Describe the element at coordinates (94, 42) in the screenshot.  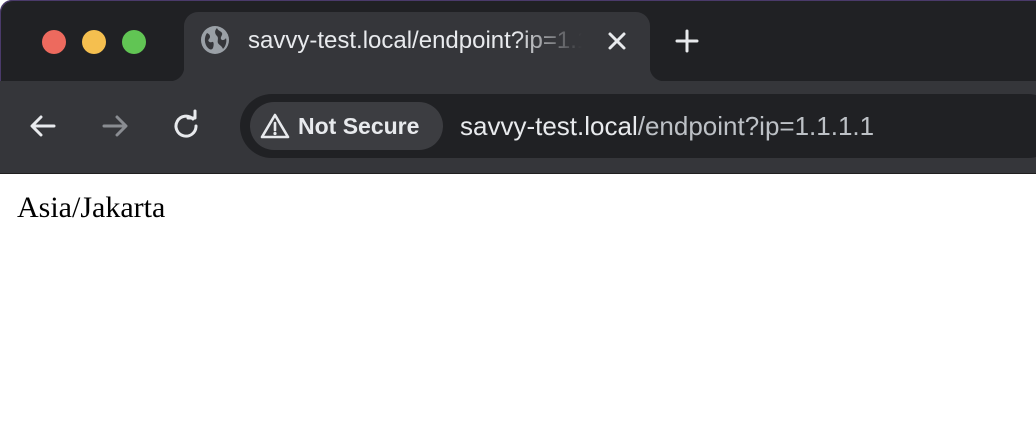
I see `window-minimize-button` at that location.